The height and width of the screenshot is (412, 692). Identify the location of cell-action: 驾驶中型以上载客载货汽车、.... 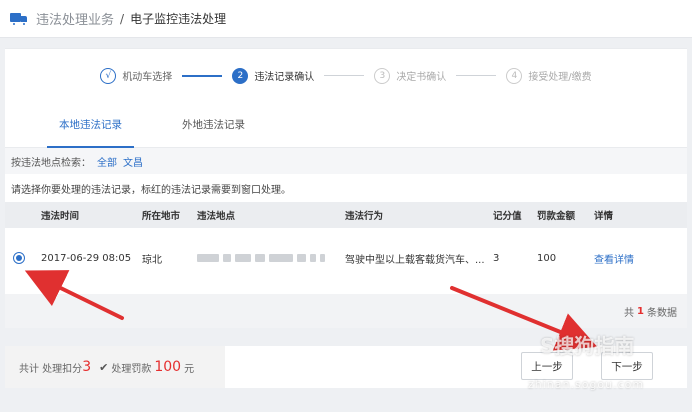
(415, 260).